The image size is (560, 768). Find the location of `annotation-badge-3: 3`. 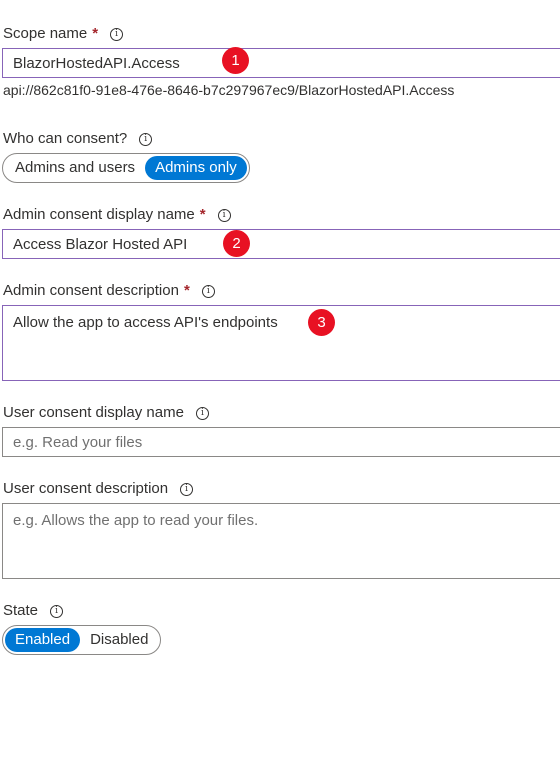

annotation-badge-3: 3 is located at coordinates (321, 322).